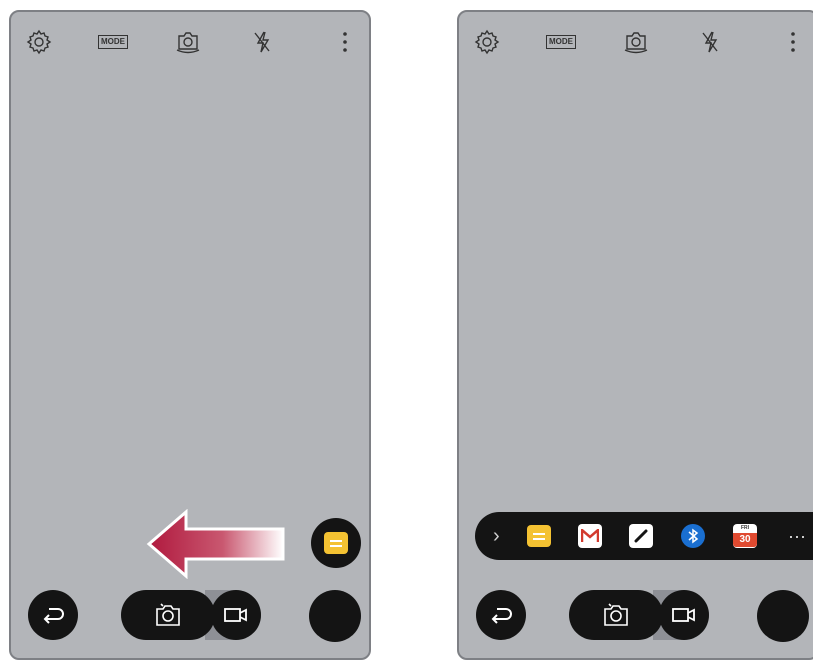 The width and height of the screenshot is (813, 660). I want to click on expand-chevron-icon: ›, so click(496, 536).